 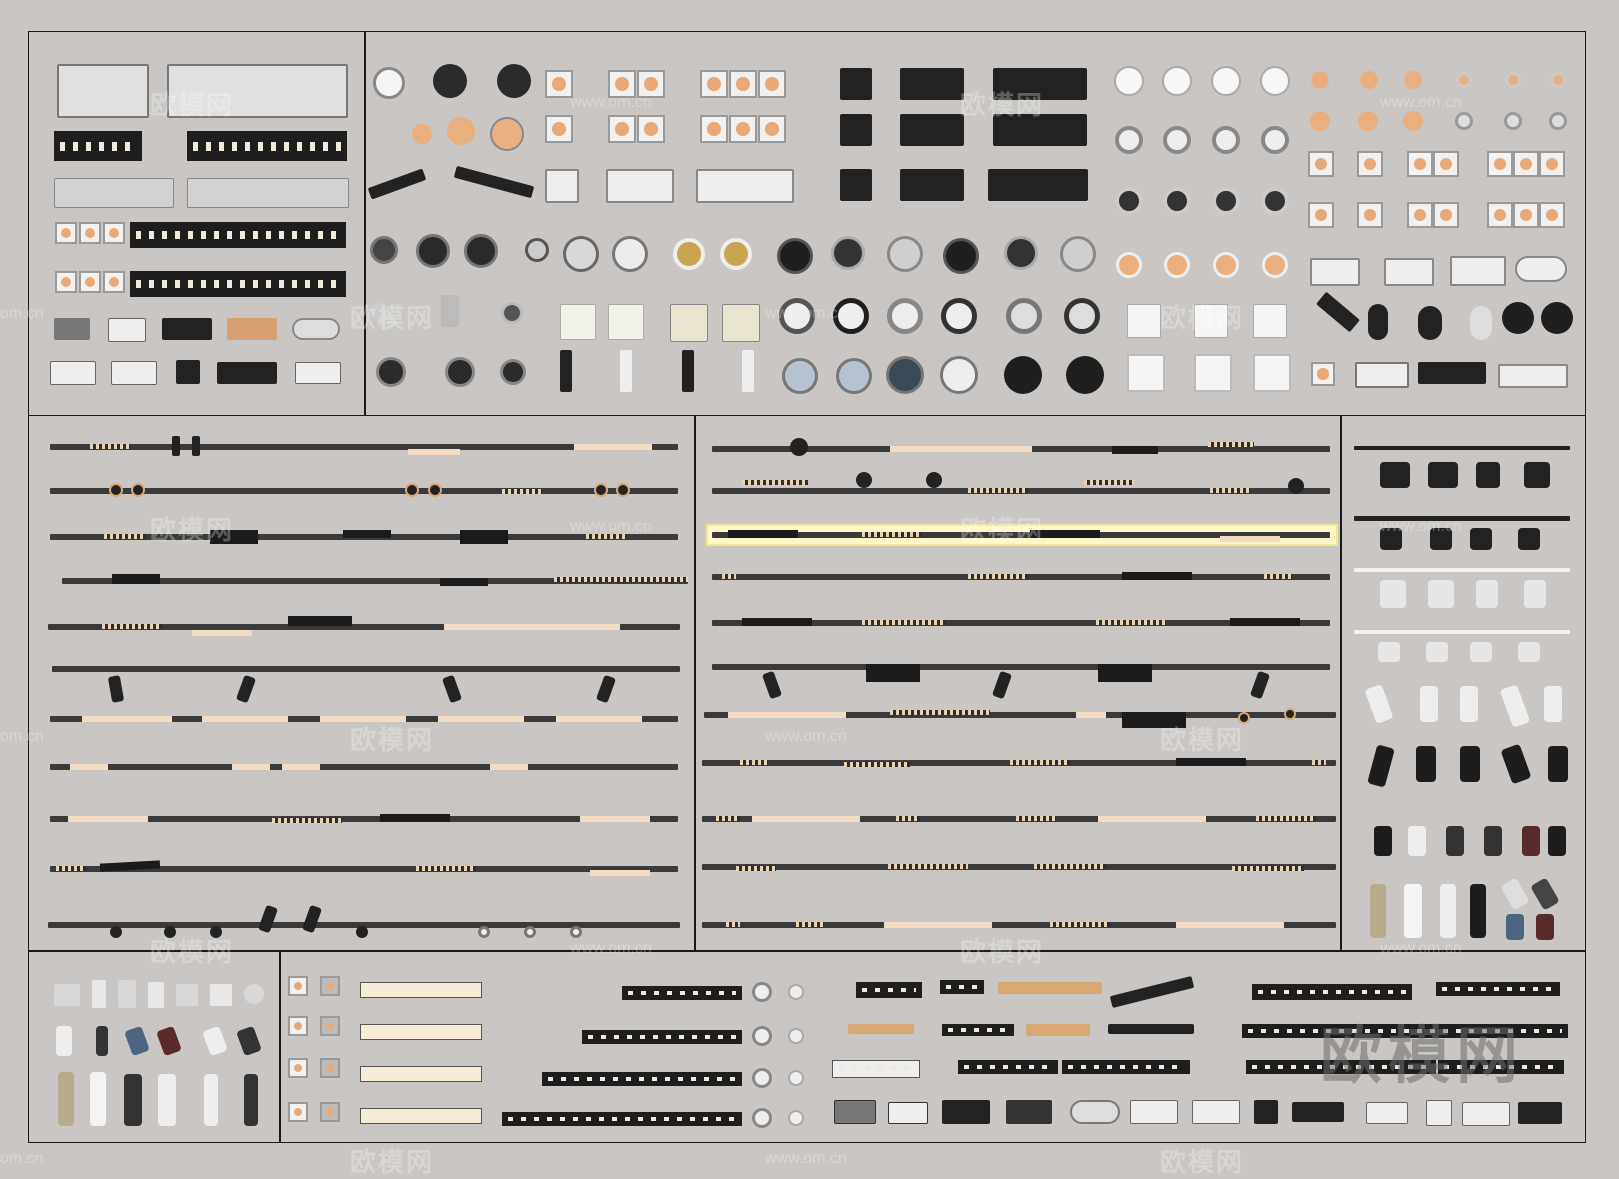 I want to click on twin-grille-light, so click(x=1478, y=271).